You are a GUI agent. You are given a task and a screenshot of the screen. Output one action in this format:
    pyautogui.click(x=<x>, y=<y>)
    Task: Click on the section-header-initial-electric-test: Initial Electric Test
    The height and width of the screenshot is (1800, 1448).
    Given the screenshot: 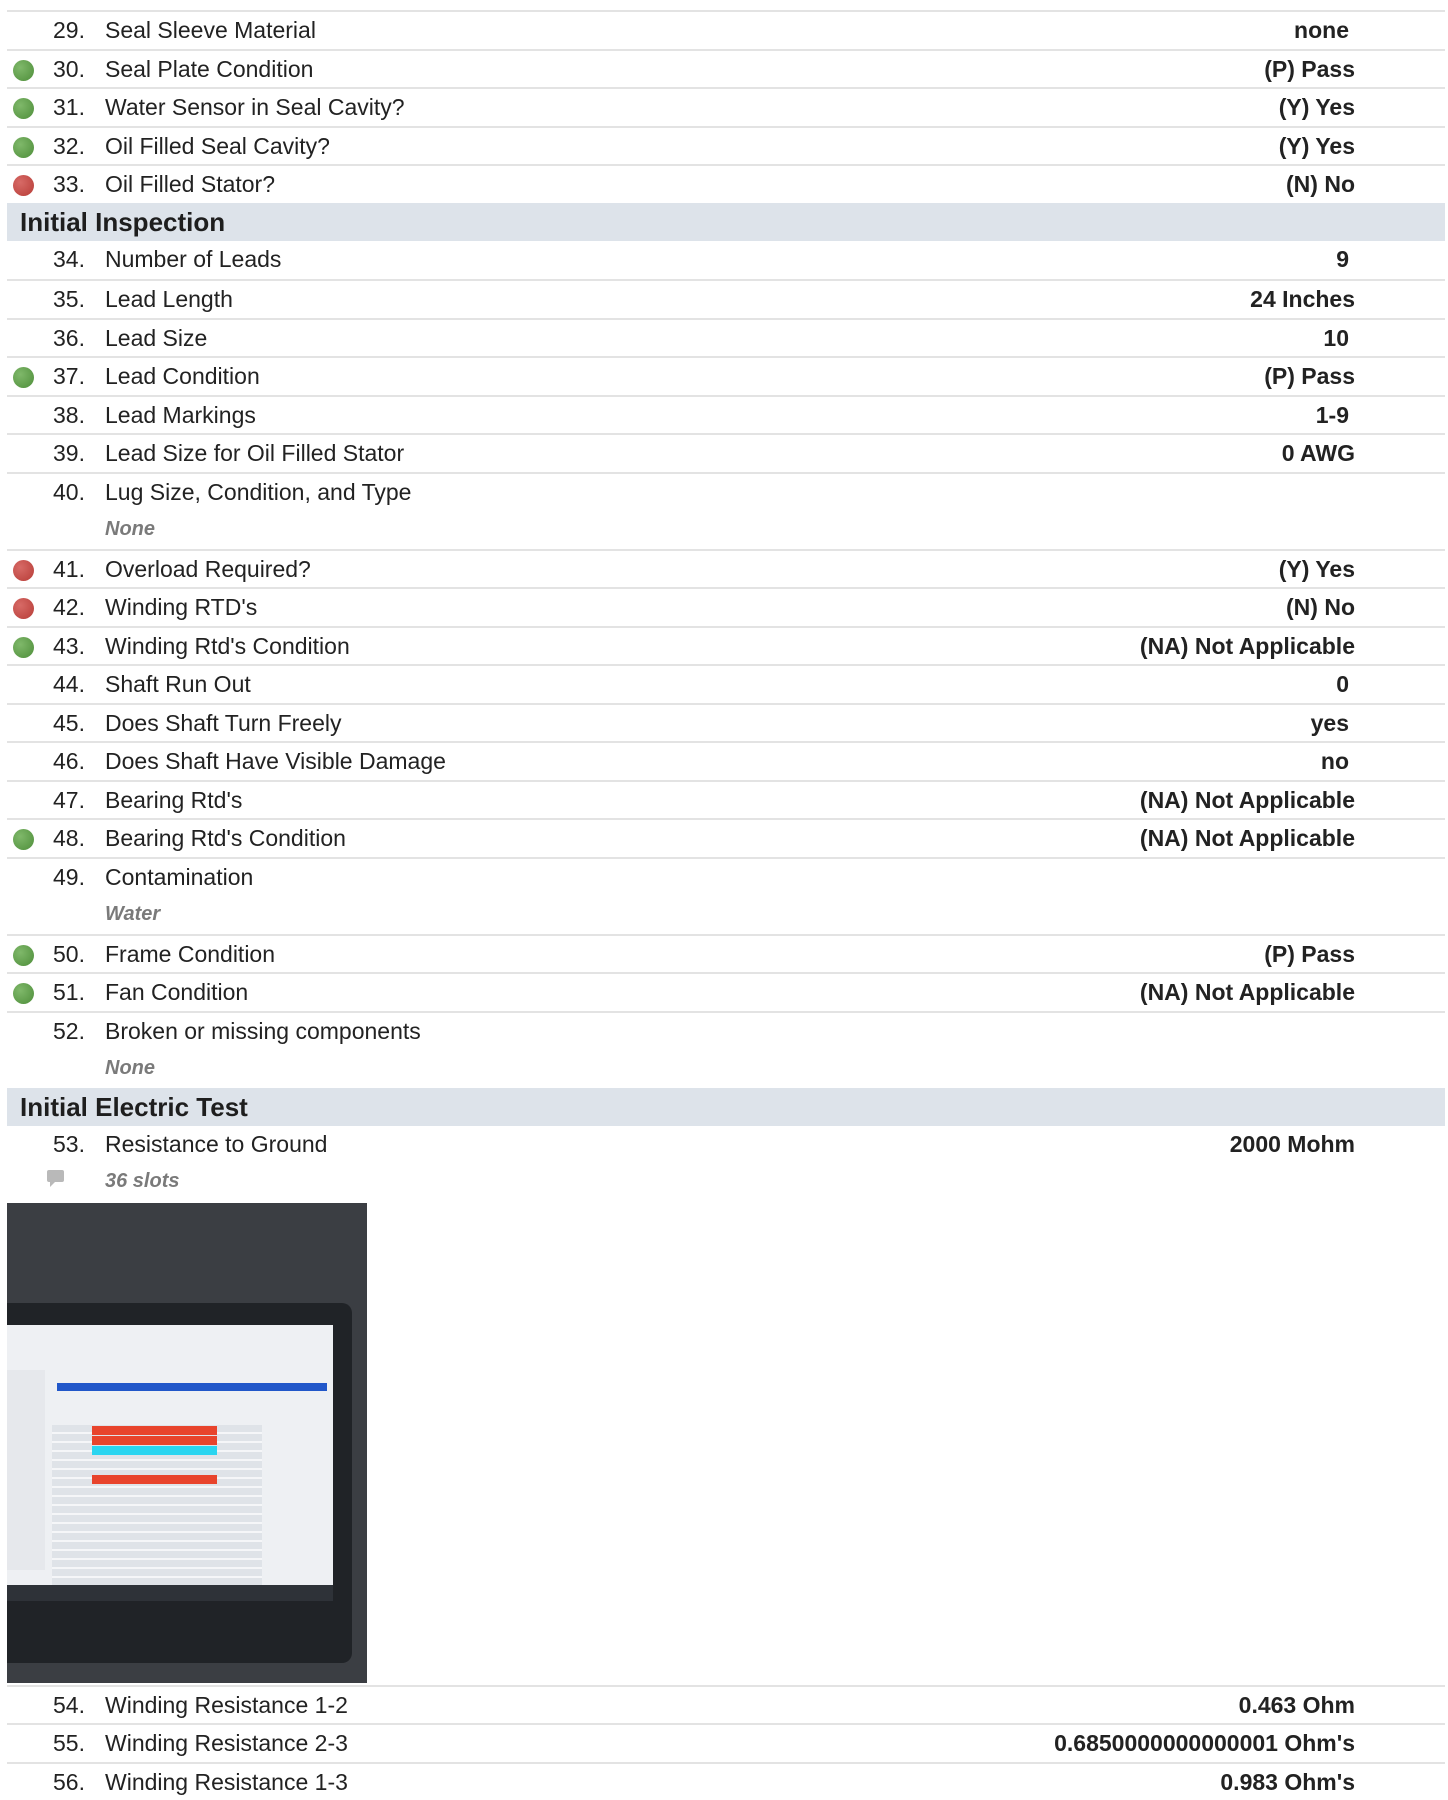 What is the action you would take?
    pyautogui.click(x=726, y=1107)
    